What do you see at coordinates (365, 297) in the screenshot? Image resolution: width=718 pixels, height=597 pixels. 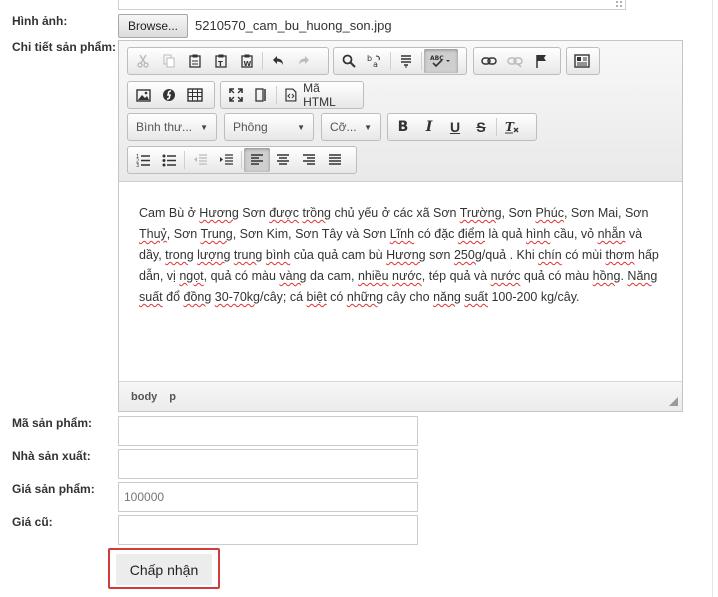 I see `misspelled-word: những` at bounding box center [365, 297].